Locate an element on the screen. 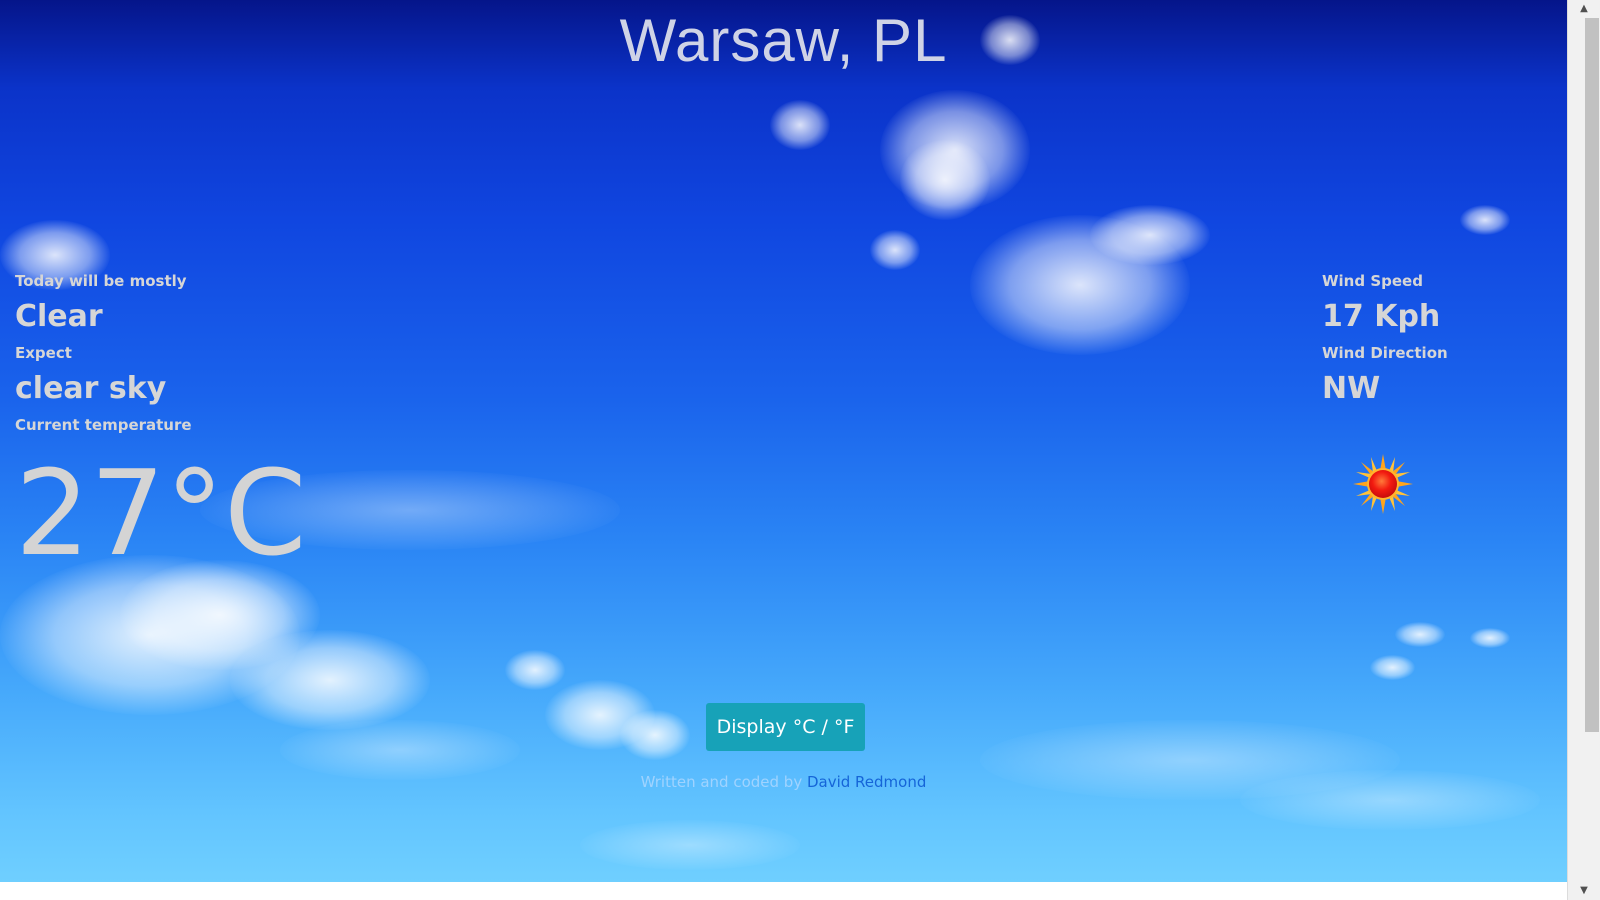  wind-direction-label: Wind Direction is located at coordinates (1385, 353).